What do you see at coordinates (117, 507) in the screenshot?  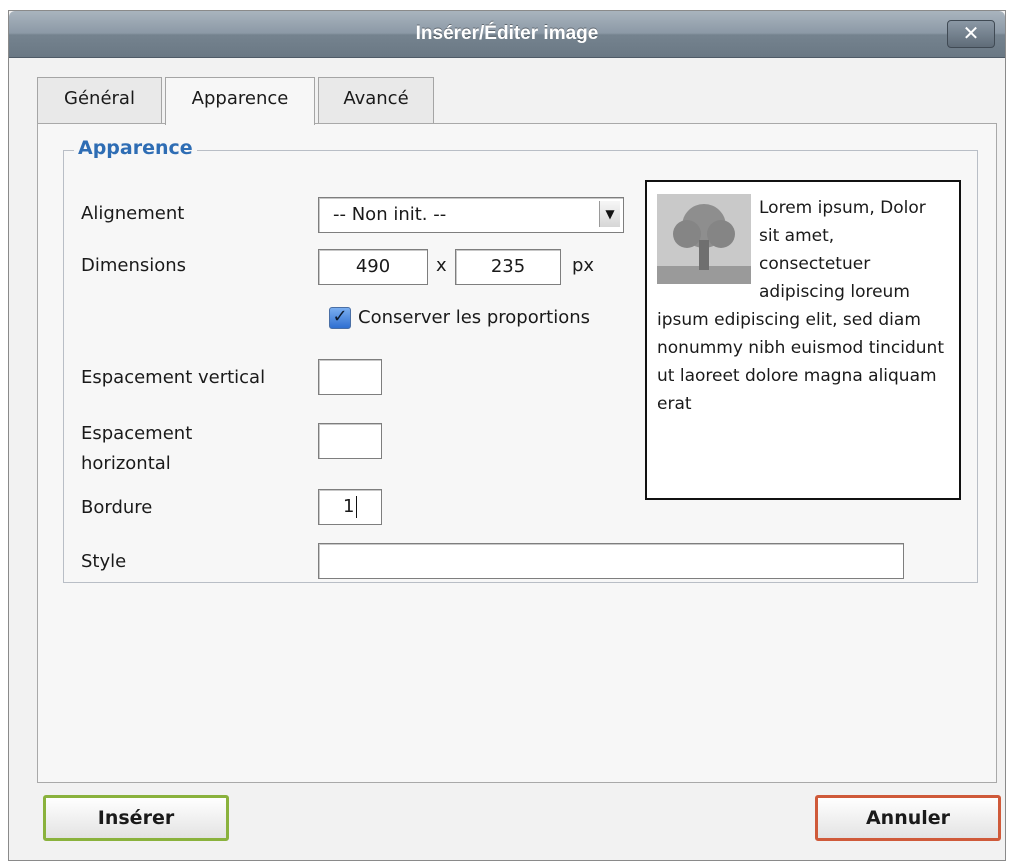 I see `border-label: Bordure` at bounding box center [117, 507].